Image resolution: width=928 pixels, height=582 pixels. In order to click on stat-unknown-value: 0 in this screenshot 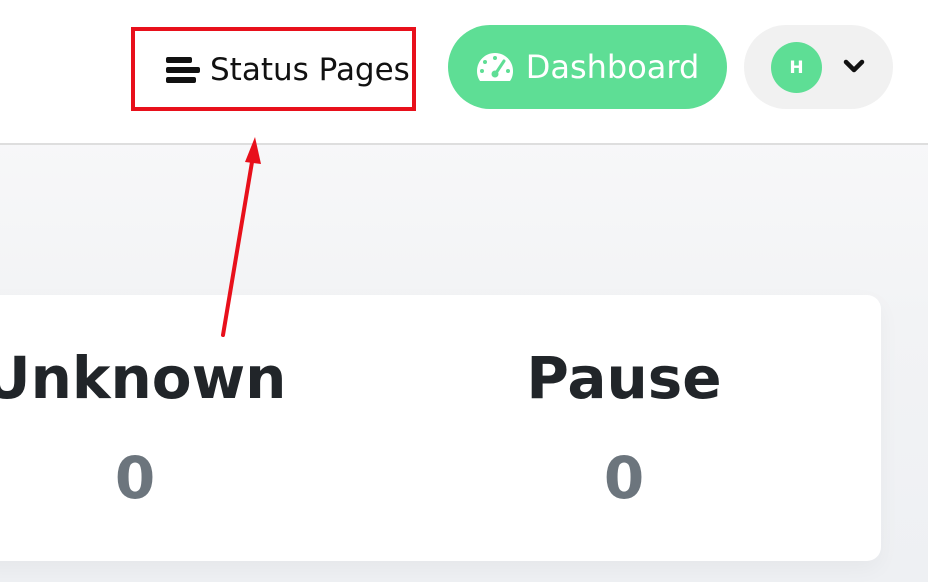, I will do `click(135, 478)`.